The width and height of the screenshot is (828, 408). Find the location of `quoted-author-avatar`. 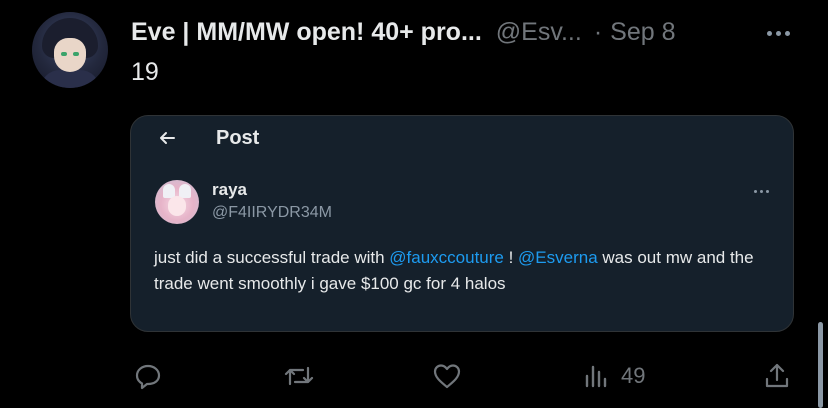

quoted-author-avatar is located at coordinates (177, 202).